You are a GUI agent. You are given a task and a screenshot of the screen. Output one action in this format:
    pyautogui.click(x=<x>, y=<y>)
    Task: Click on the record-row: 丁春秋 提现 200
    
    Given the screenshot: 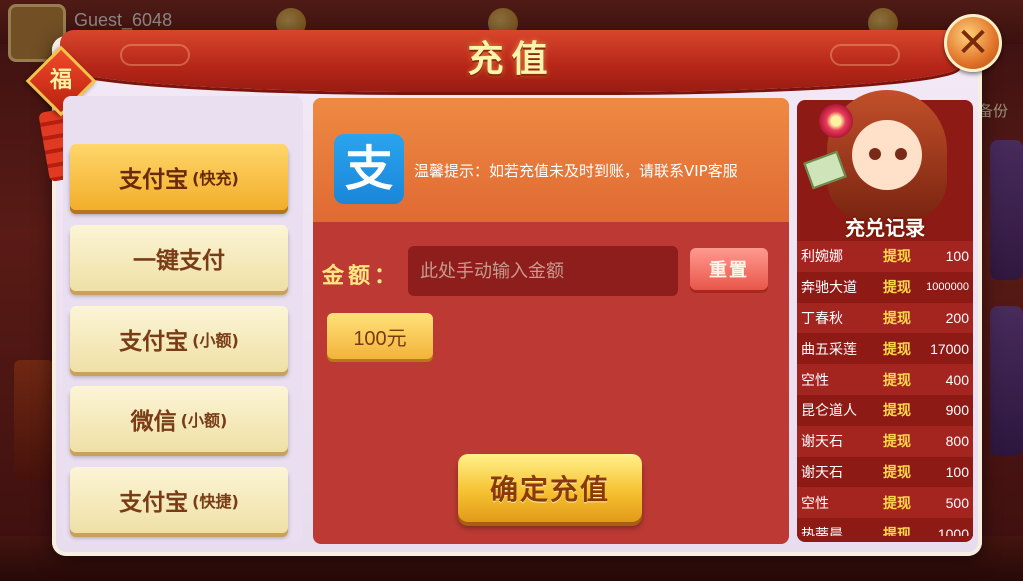 What is the action you would take?
    pyautogui.click(x=885, y=318)
    